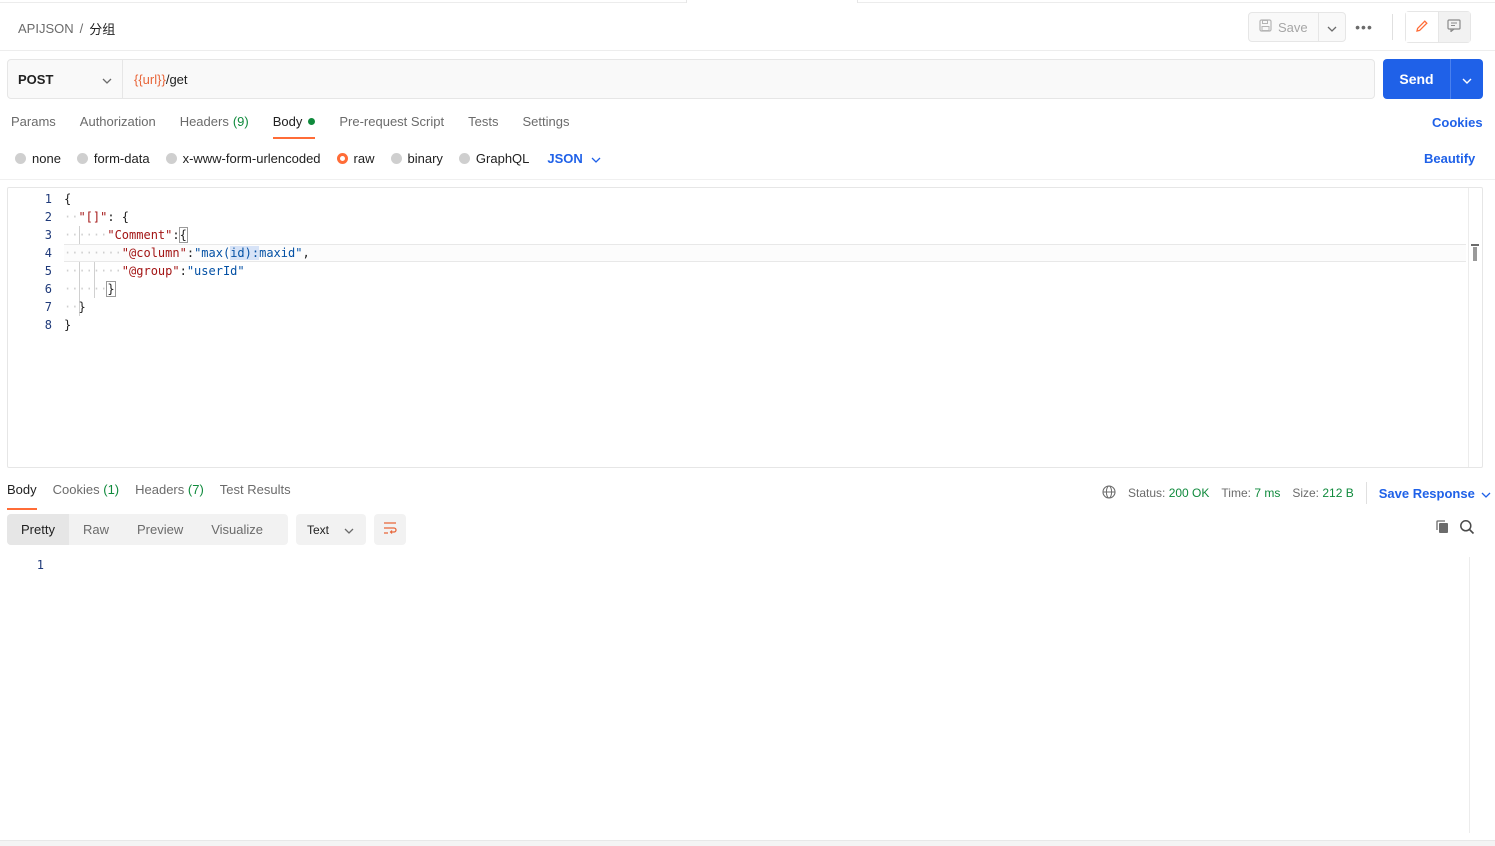  What do you see at coordinates (772, 1) in the screenshot?
I see `active-tab-indicator` at bounding box center [772, 1].